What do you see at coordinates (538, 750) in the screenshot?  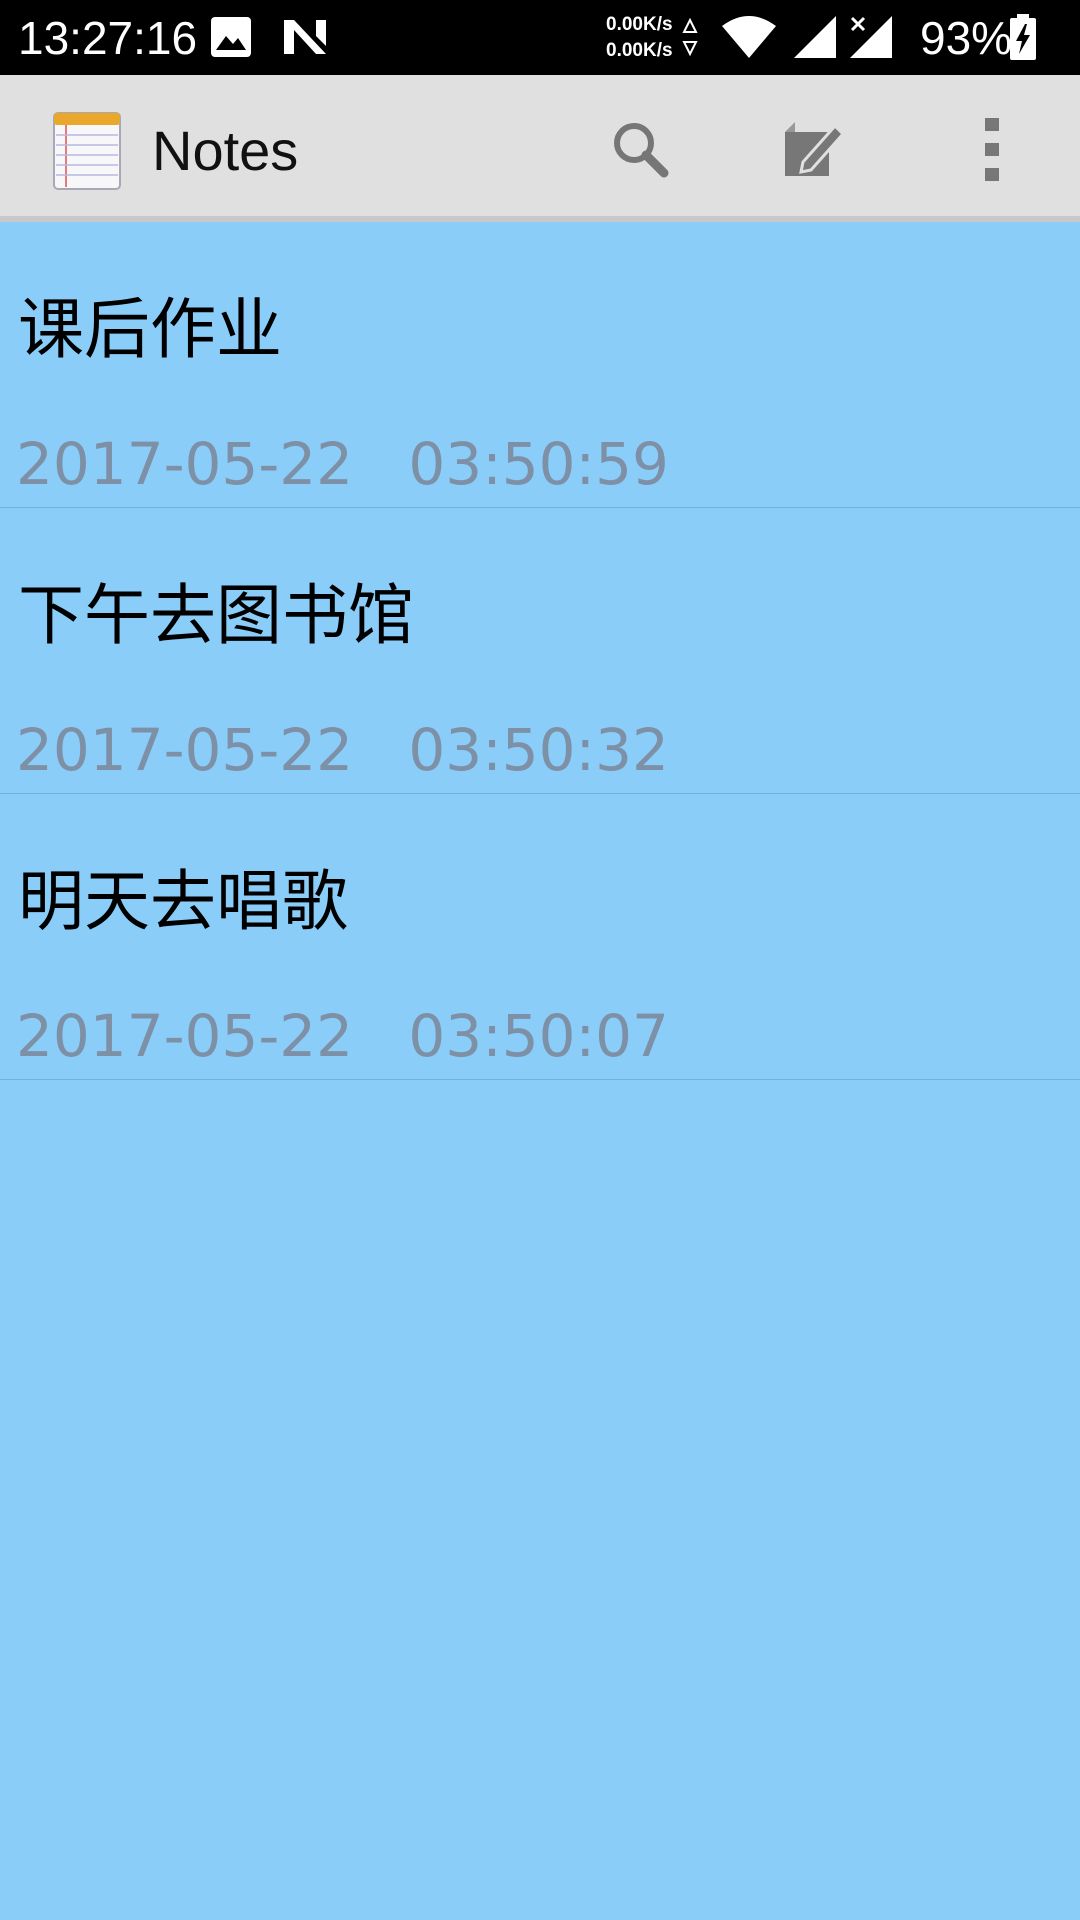 I see `note-time: 03:50:32` at bounding box center [538, 750].